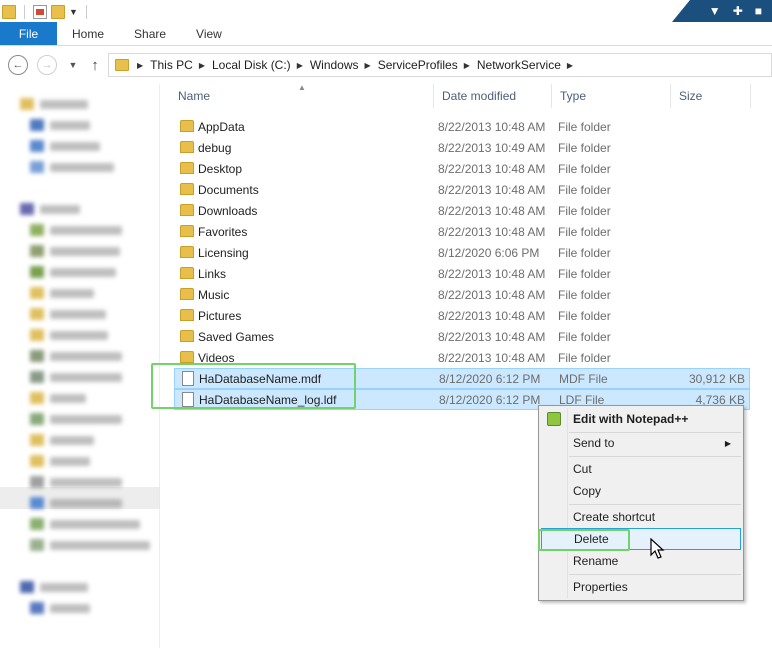  Describe the element at coordinates (641, 561) in the screenshot. I see `menu-item-rename: Rename` at that location.